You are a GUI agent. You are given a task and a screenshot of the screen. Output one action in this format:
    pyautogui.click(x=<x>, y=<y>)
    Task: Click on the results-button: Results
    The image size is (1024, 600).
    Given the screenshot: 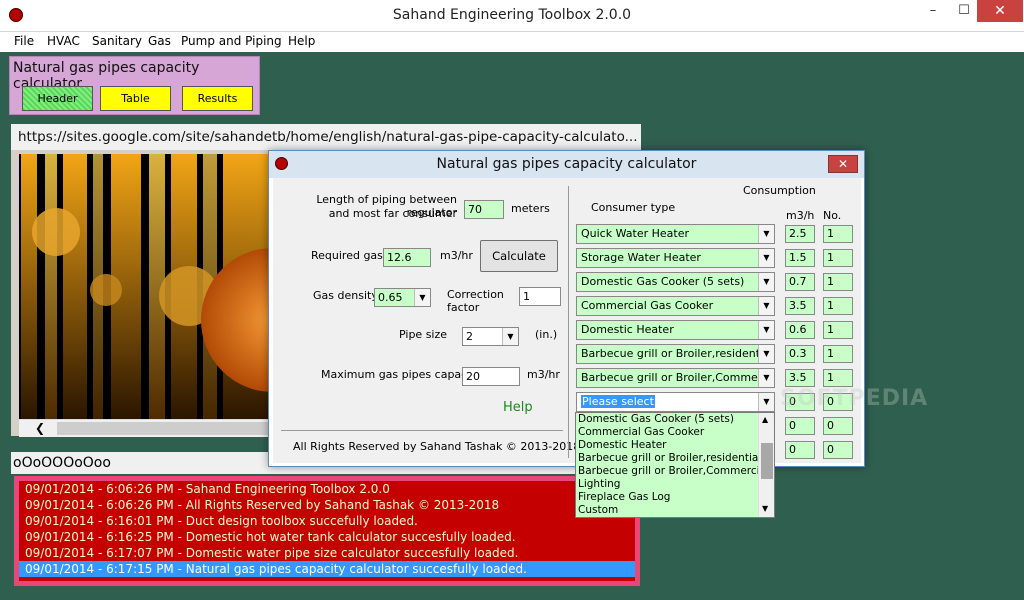 What is the action you would take?
    pyautogui.click(x=217, y=98)
    